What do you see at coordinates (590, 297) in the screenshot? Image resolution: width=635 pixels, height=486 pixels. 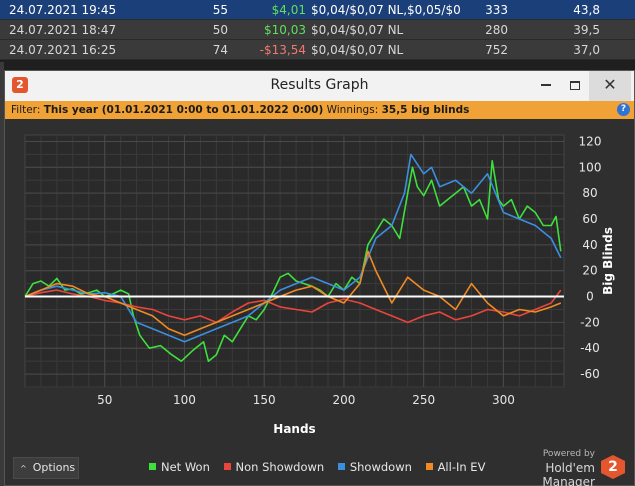 I see `y-tick-label: 0` at bounding box center [590, 297].